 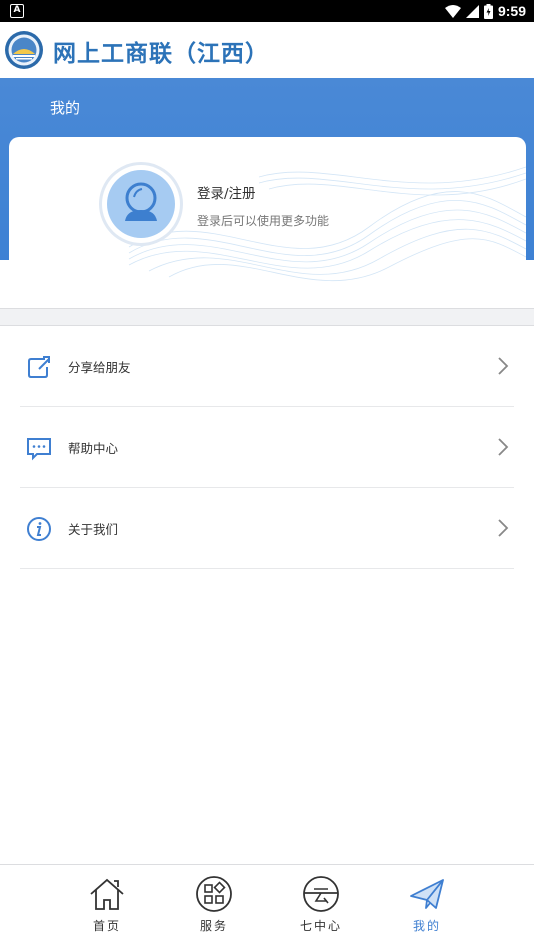 What do you see at coordinates (17, 11) in the screenshot?
I see `notification-icon: A` at bounding box center [17, 11].